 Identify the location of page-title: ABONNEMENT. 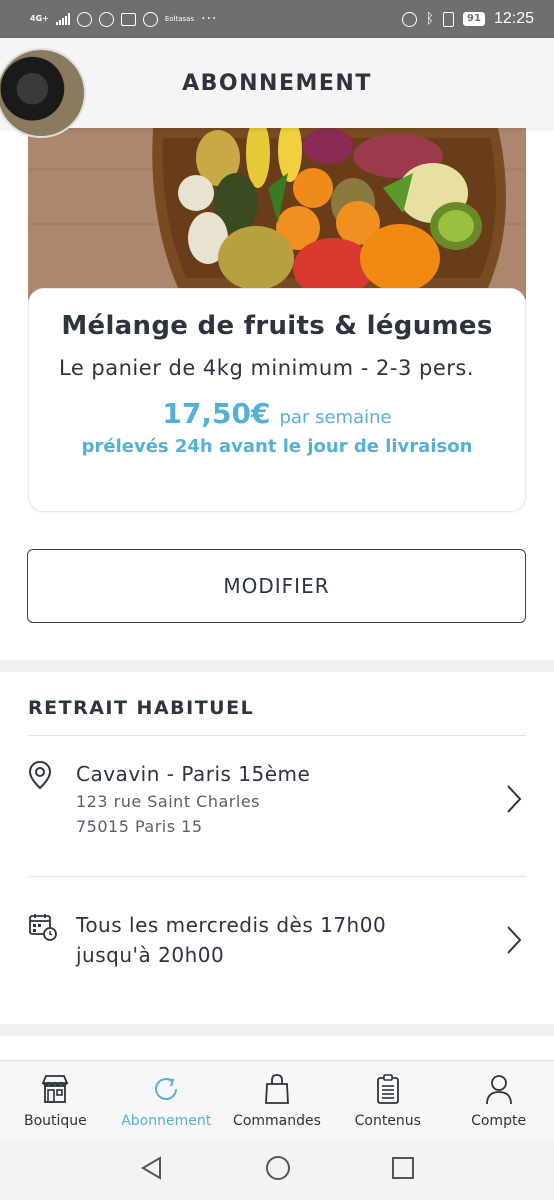
(277, 83).